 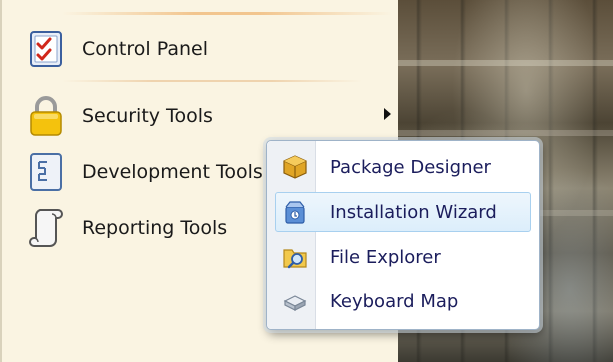 I want to click on menu-separator, so click(x=212, y=81).